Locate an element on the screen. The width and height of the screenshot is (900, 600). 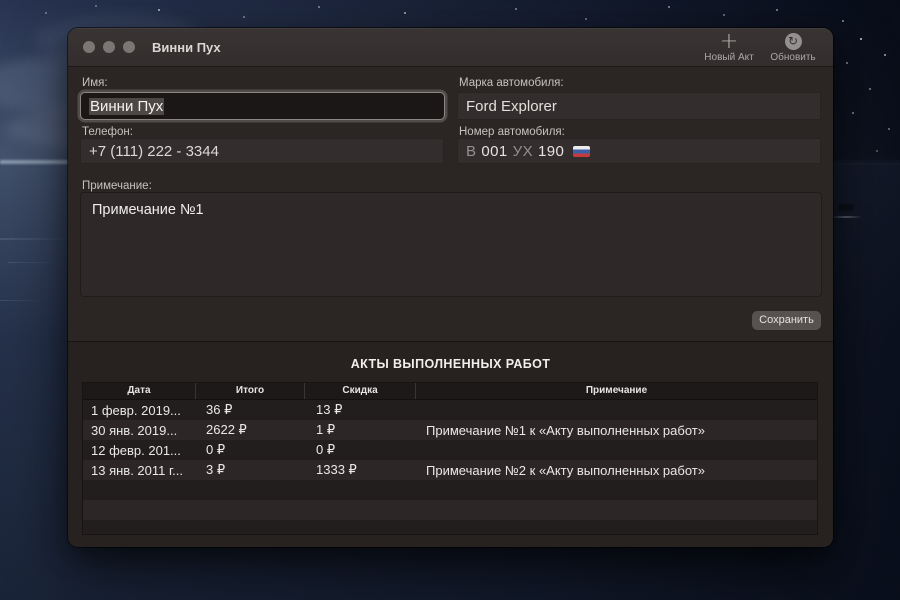
note-textarea: Примечание №1 is located at coordinates (451, 244).